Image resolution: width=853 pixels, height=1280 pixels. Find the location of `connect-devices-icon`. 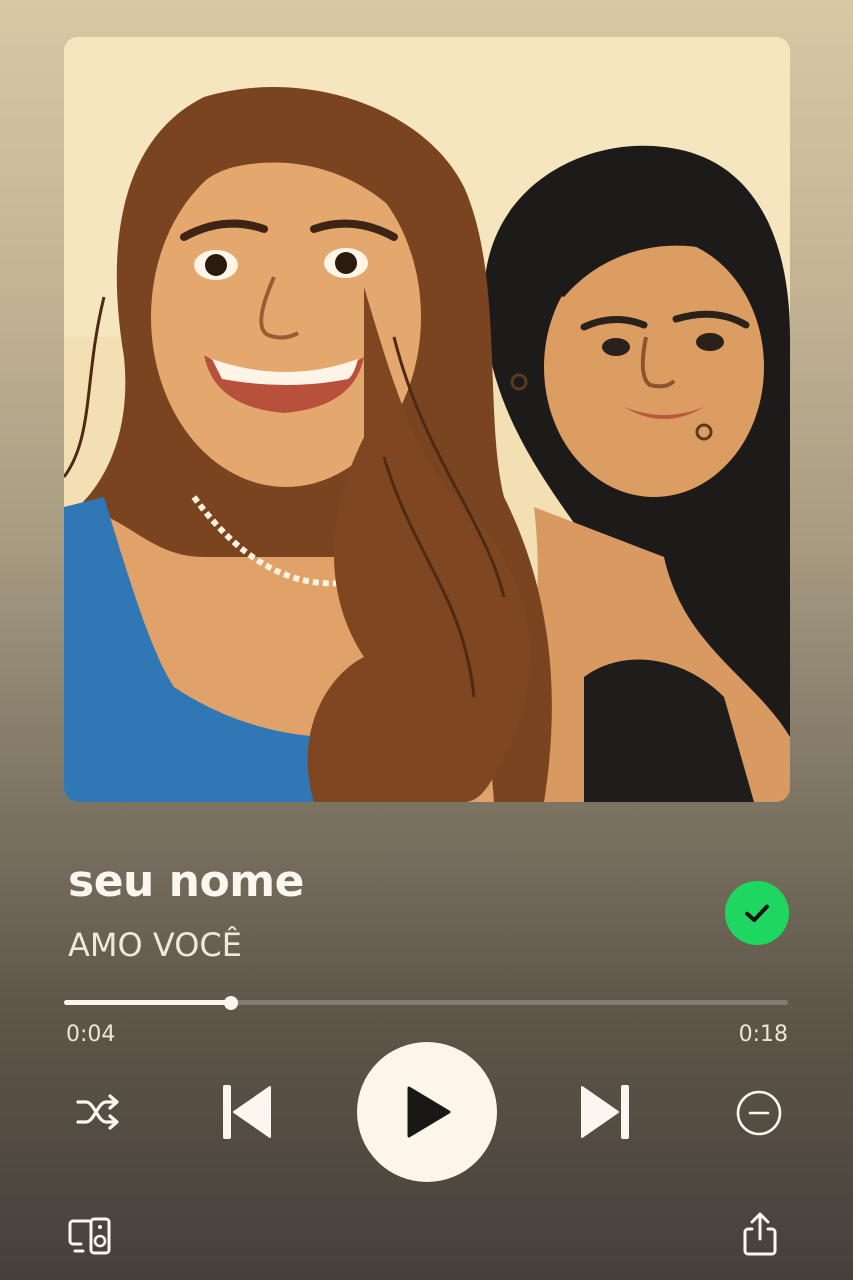

connect-devices-icon is located at coordinates (89, 1236).